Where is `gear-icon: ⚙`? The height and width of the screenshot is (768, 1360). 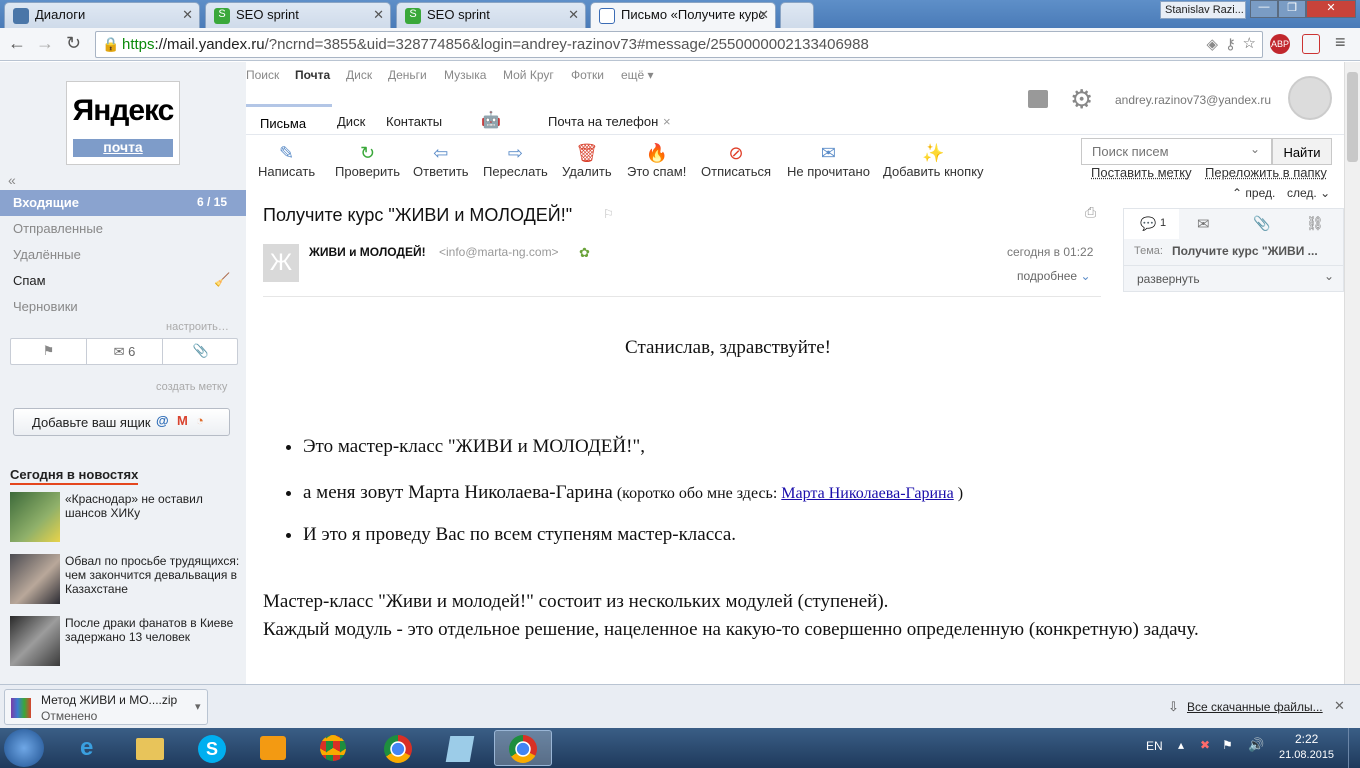
gear-icon: ⚙ is located at coordinates (1081, 99).